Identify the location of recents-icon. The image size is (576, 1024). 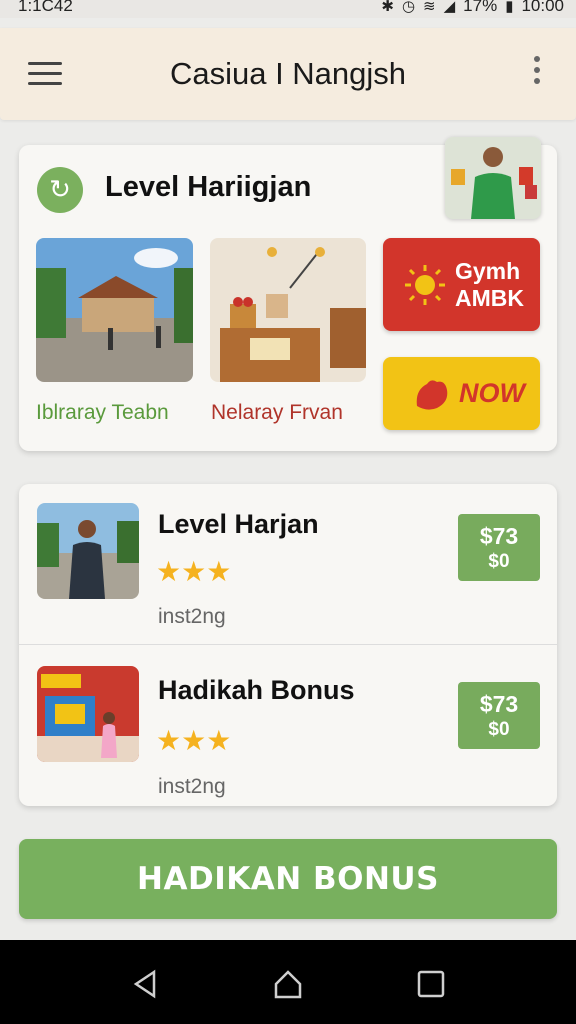
(431, 984).